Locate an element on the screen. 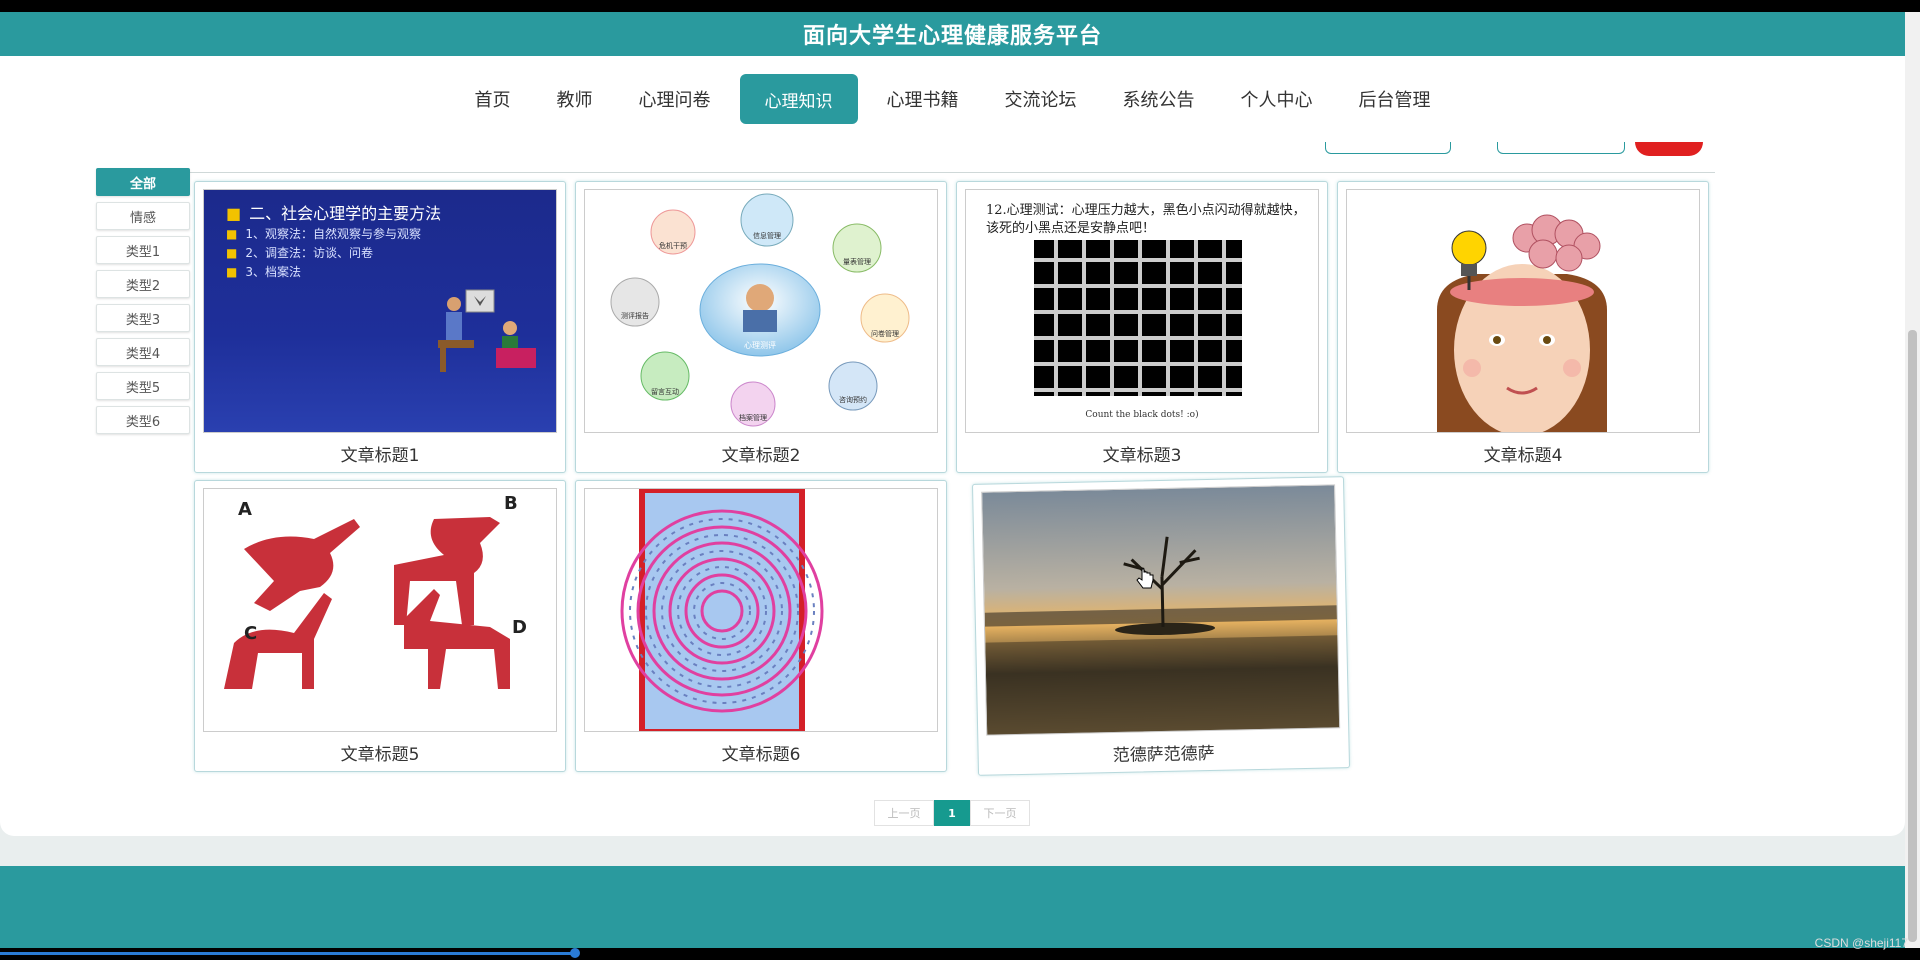 Image resolution: width=1920 pixels, height=960 pixels. article-title: 范德萨范德萨 is located at coordinates (1163, 752).